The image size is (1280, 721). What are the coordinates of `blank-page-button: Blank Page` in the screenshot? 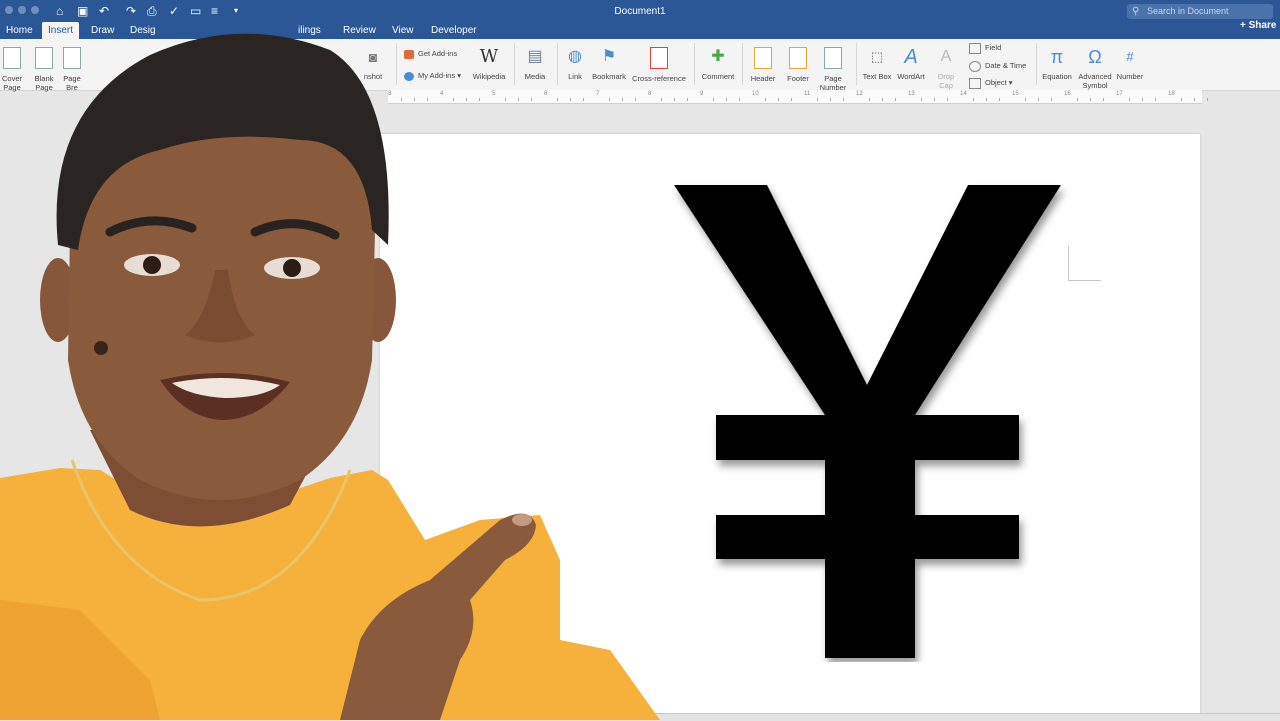 It's located at (44, 68).